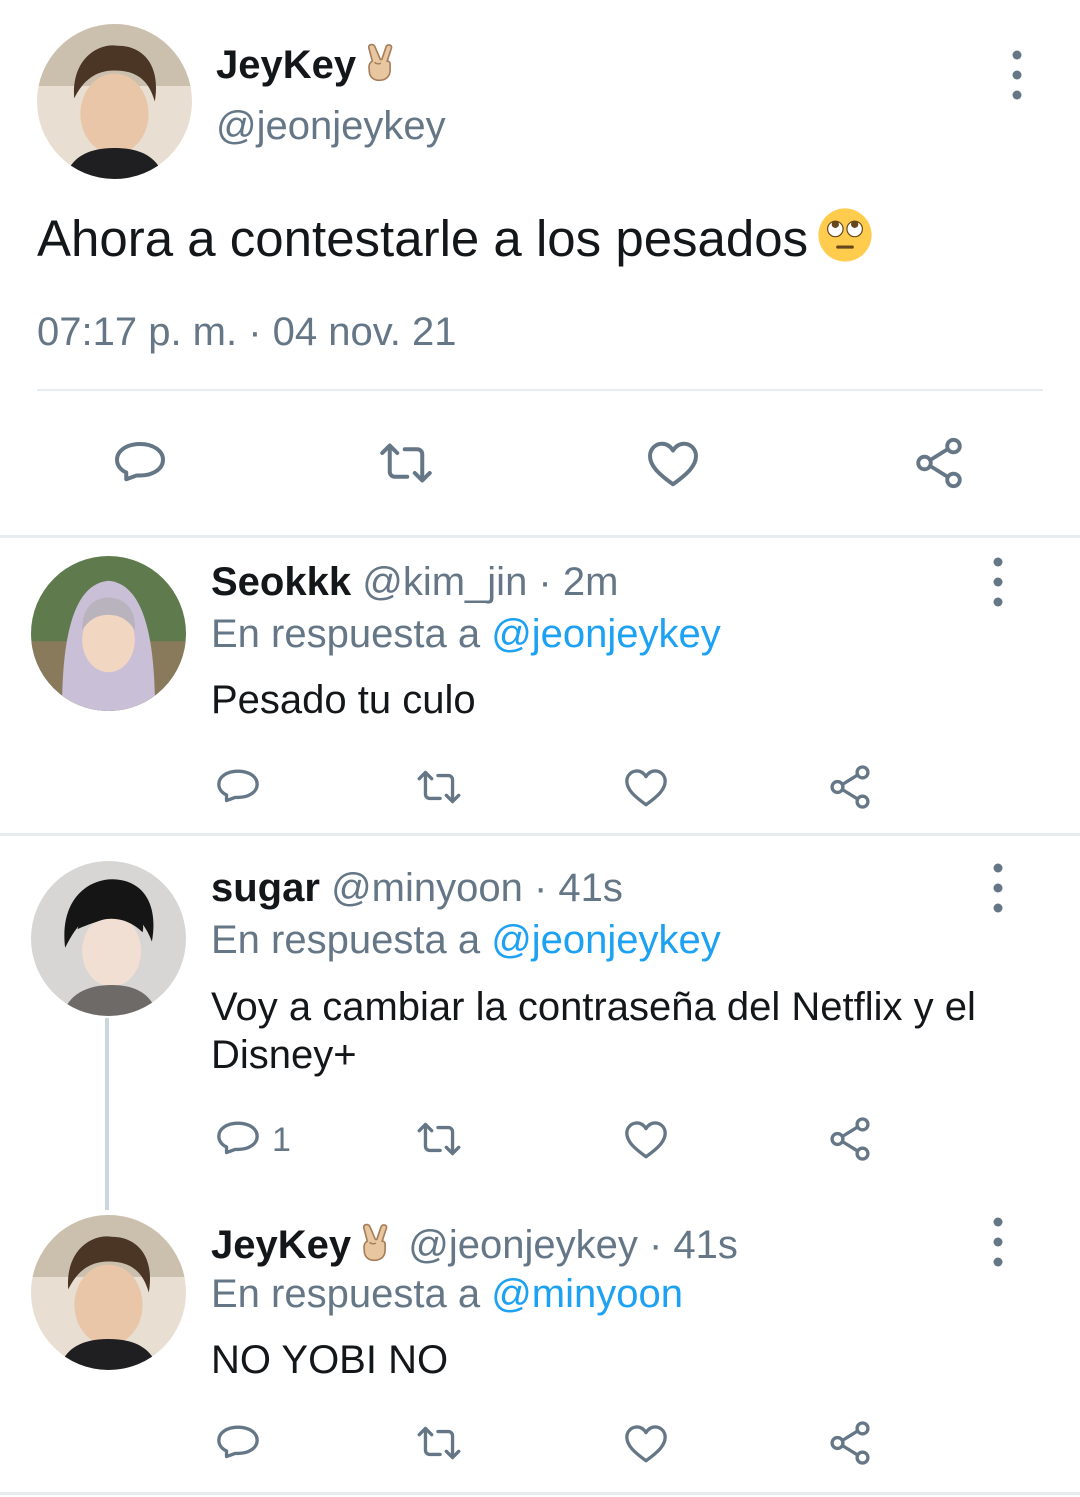 This screenshot has width=1080, height=1497. Describe the element at coordinates (477, 888) in the screenshot. I see `reply-handle-time: @minyoon · 41s` at that location.